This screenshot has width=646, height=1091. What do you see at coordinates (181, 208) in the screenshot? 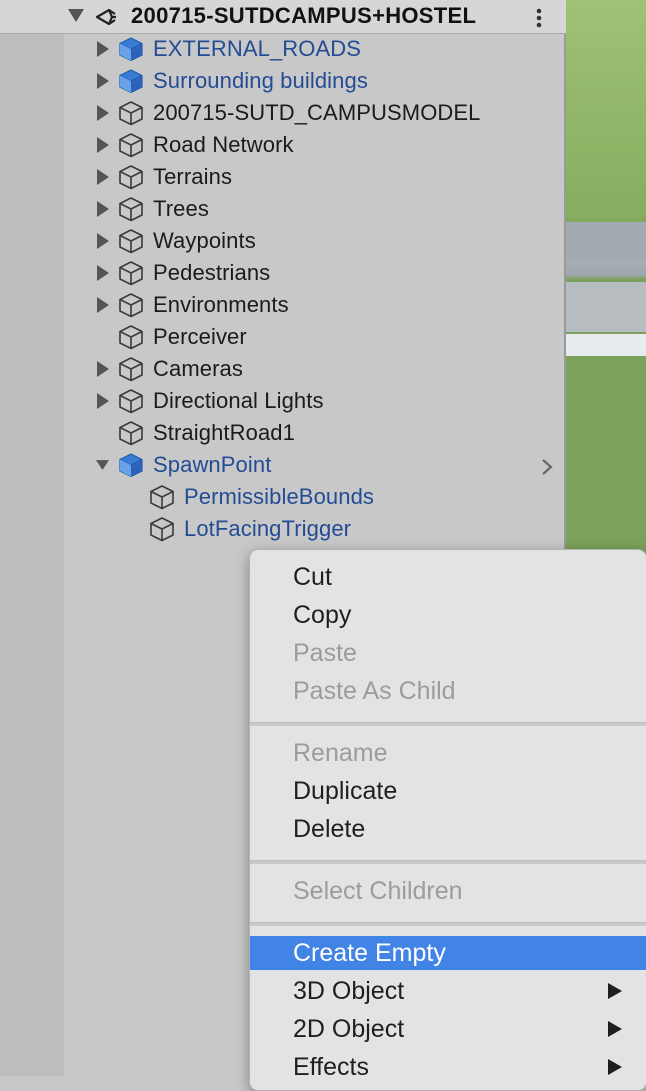
I see `hierarchy-item-label: Trees` at bounding box center [181, 208].